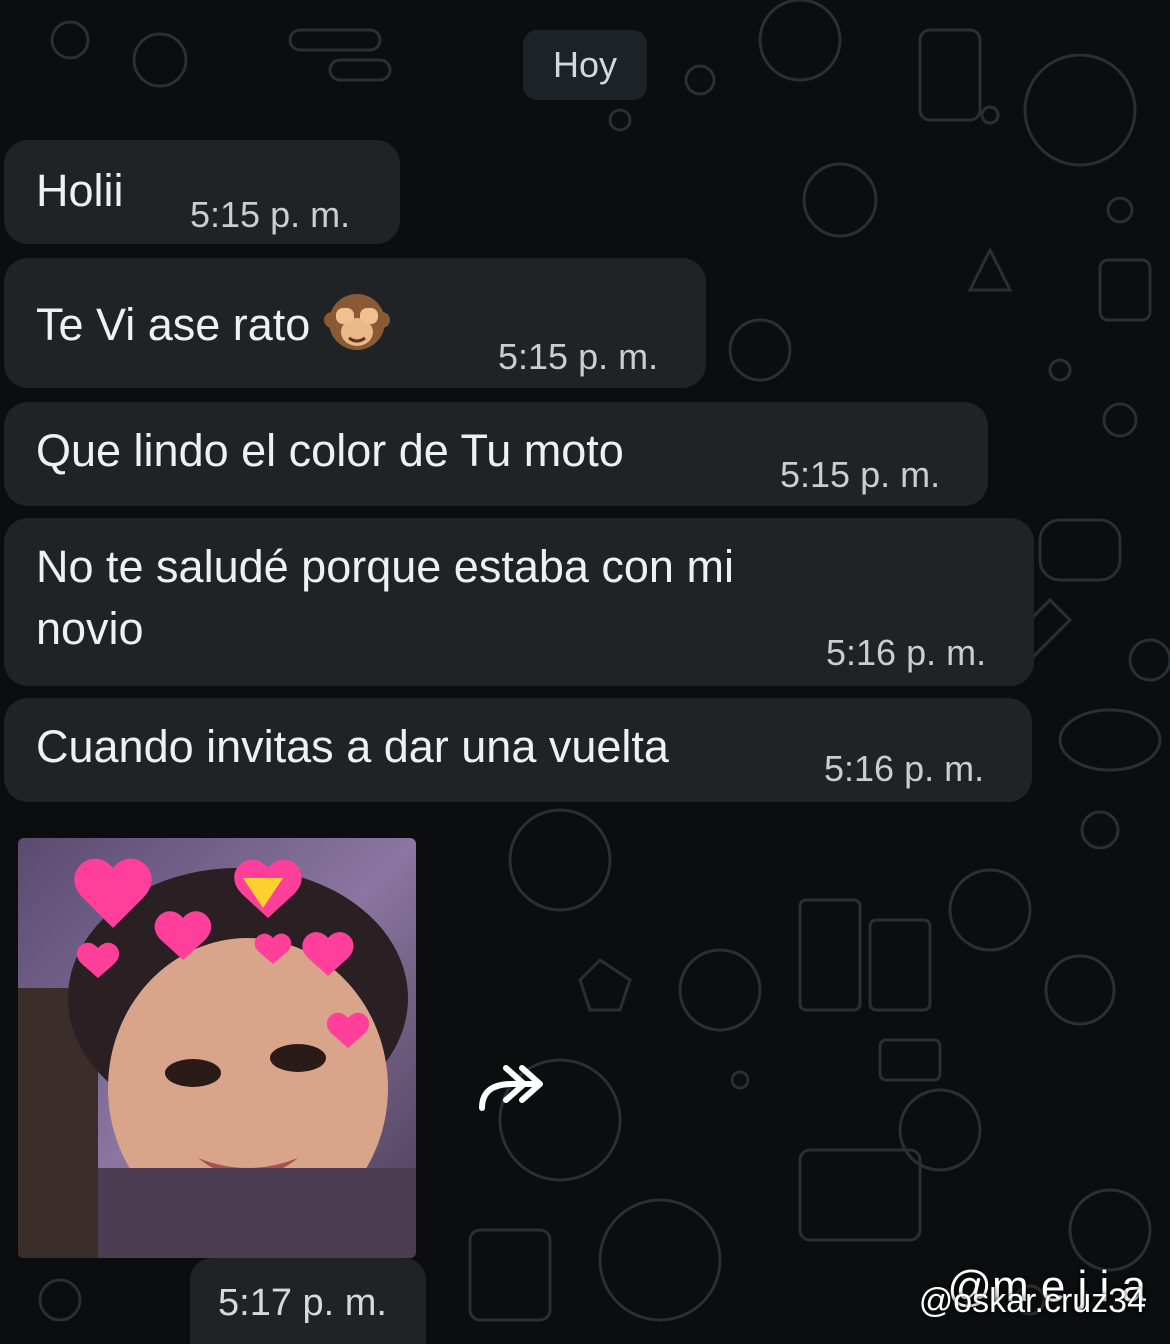 Image resolution: width=1170 pixels, height=1344 pixels. I want to click on see-no-evil-monkey-icon, so click(357, 328).